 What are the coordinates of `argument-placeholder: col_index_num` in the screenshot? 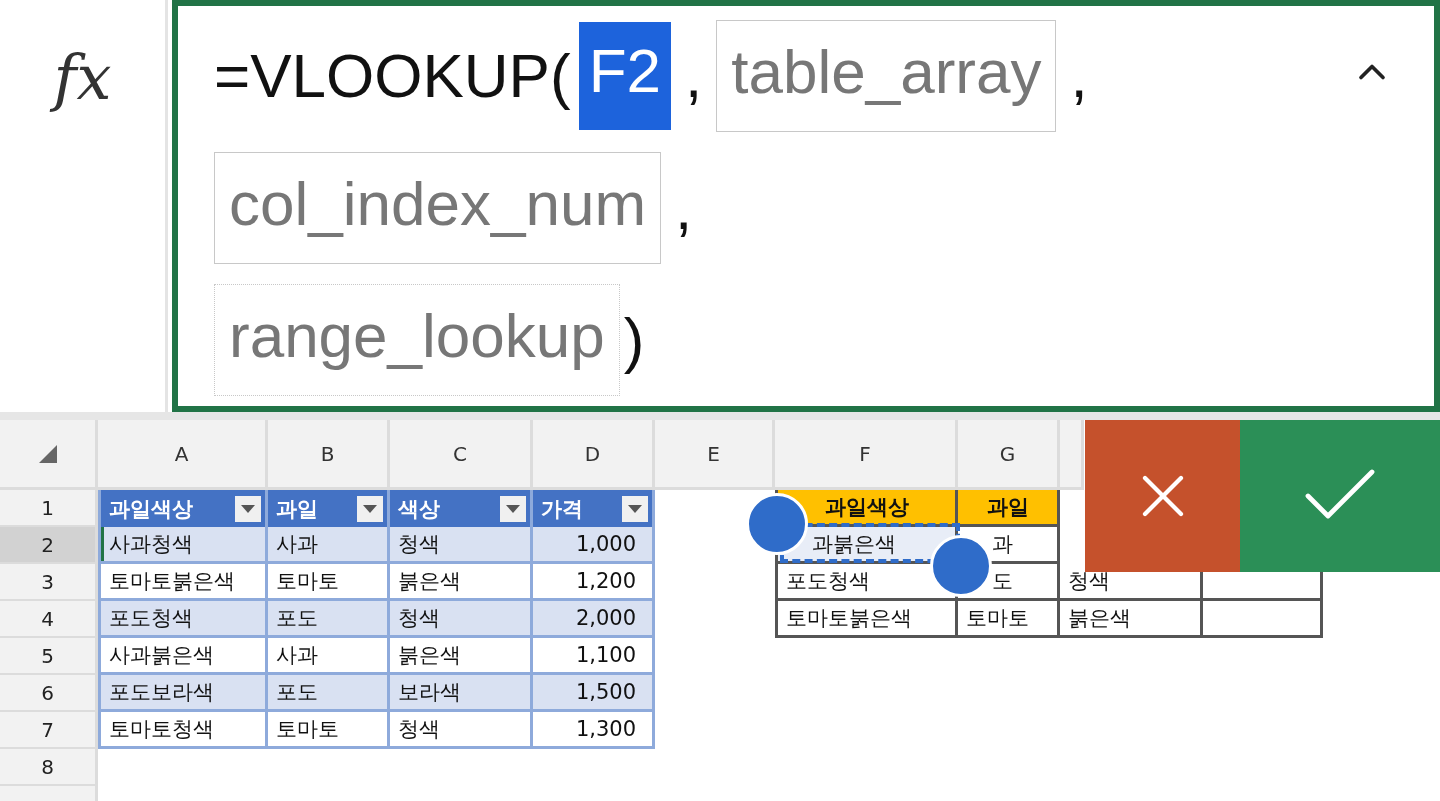 It's located at (438, 208).